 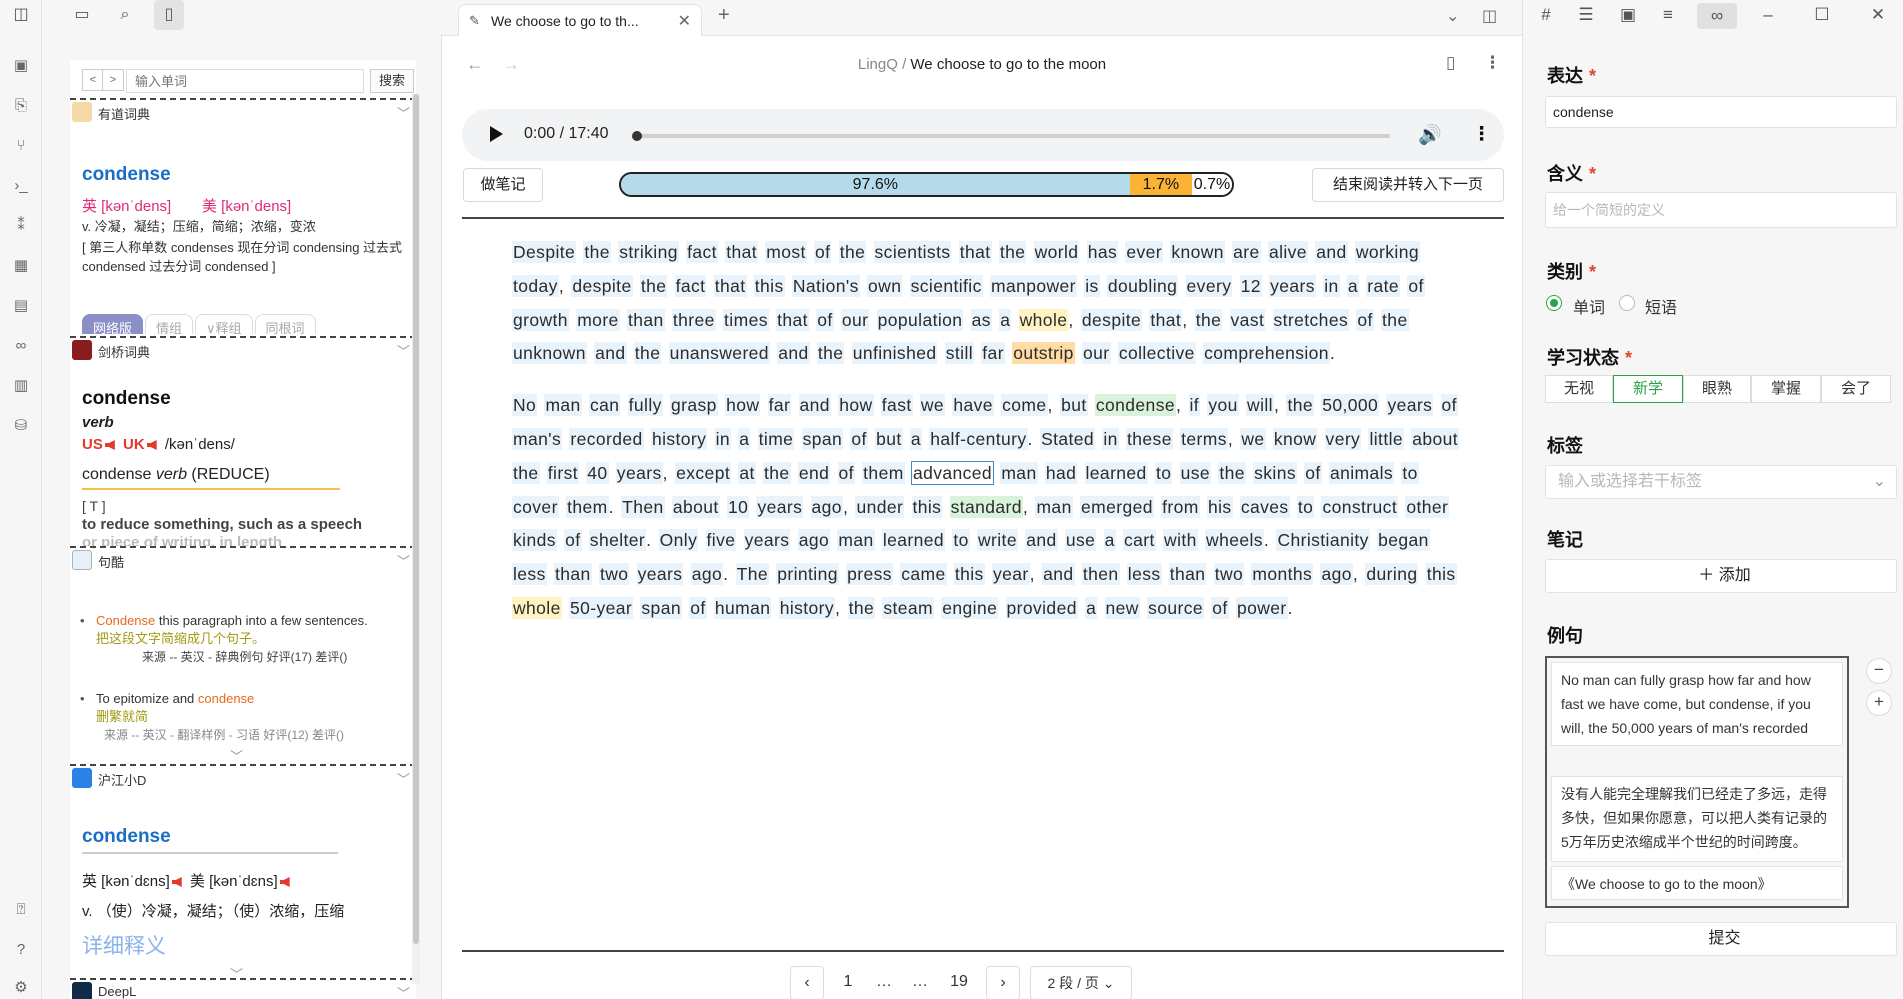 I want to click on youdao-tab: 情组, so click(x=169, y=324).